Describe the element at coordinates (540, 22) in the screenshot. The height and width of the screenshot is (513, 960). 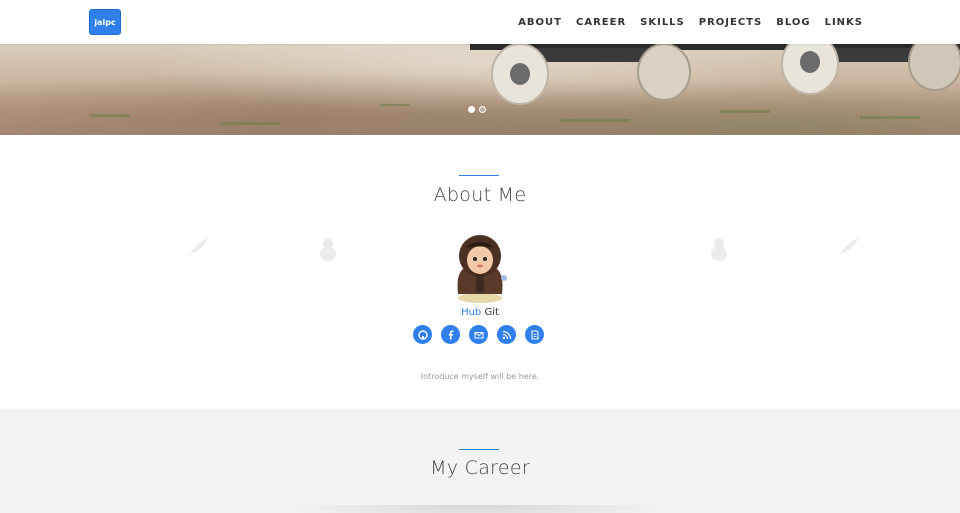
I see `nav-about: ABOUT` at that location.